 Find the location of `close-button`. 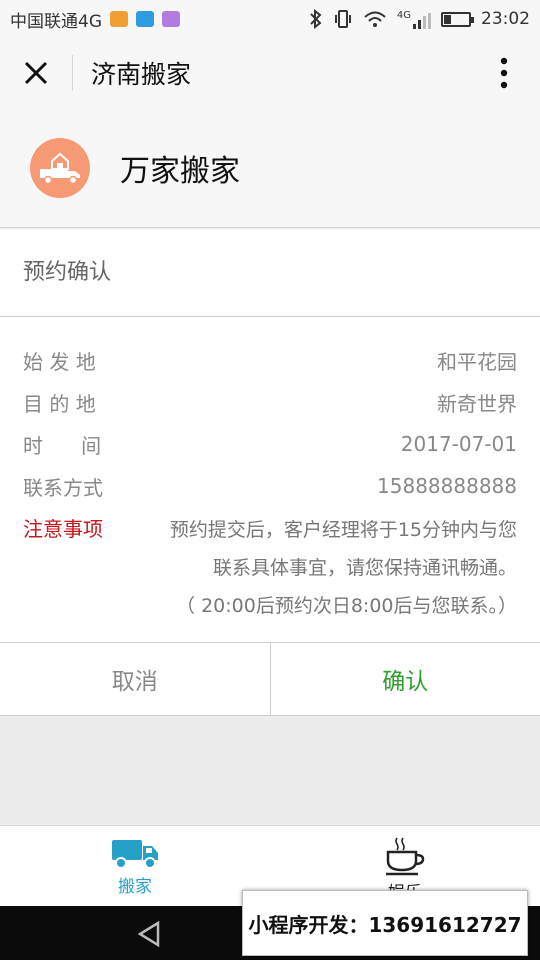

close-button is located at coordinates (36, 73).